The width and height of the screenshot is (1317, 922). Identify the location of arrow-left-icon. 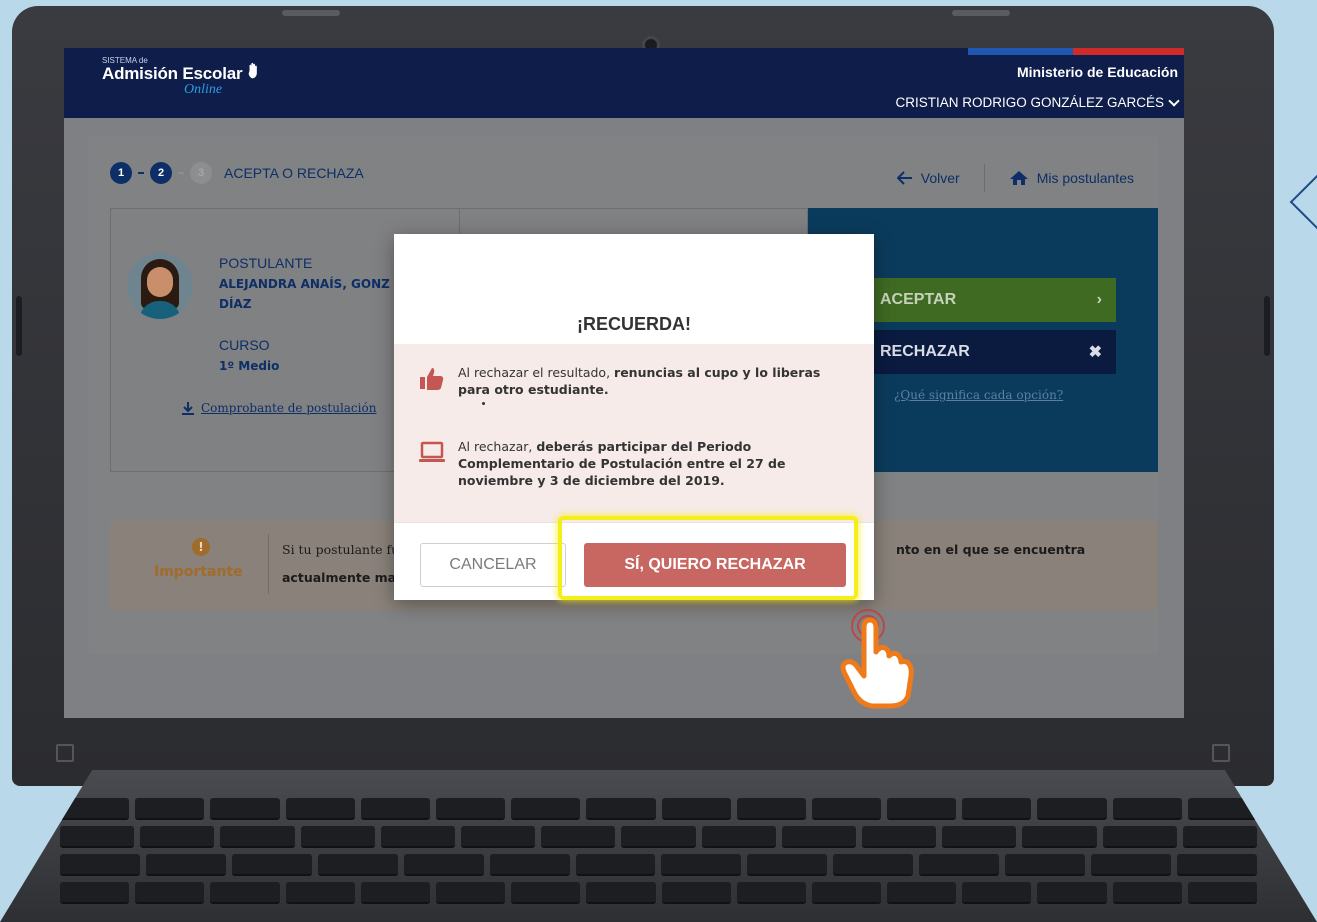
(904, 178).